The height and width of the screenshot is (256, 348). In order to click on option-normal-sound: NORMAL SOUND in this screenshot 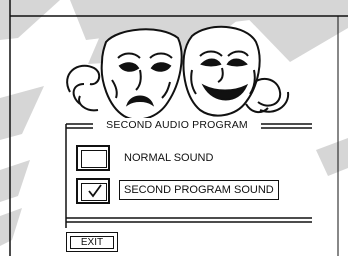, I will do `click(191, 159)`.